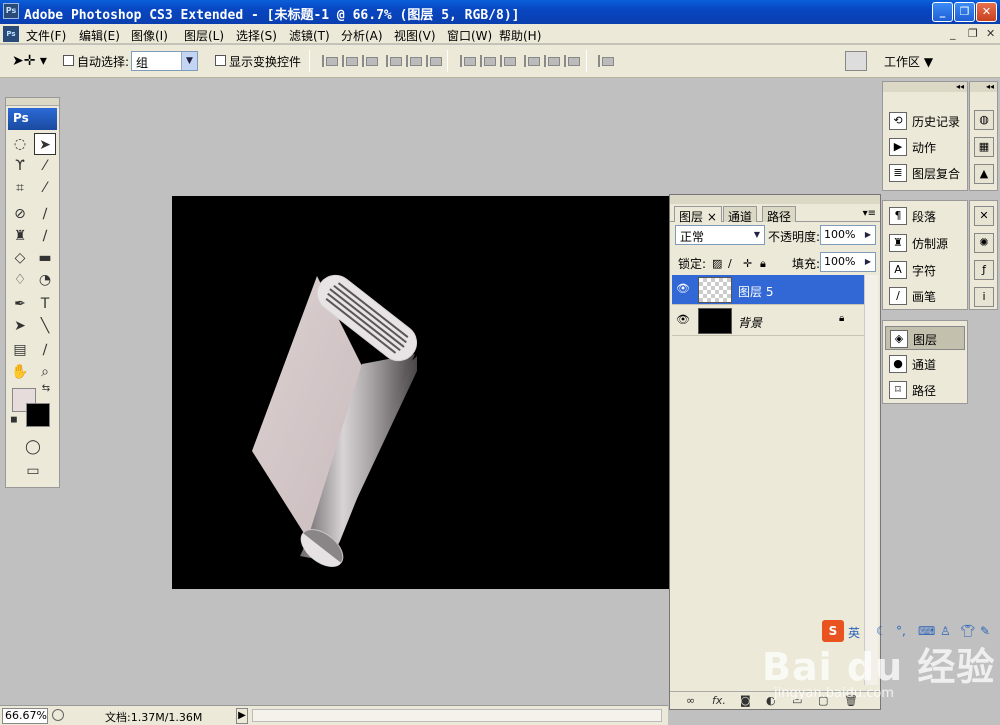 The image size is (1000, 725). What do you see at coordinates (925, 364) in the screenshot?
I see `dock-item-channels: ● 通道` at bounding box center [925, 364].